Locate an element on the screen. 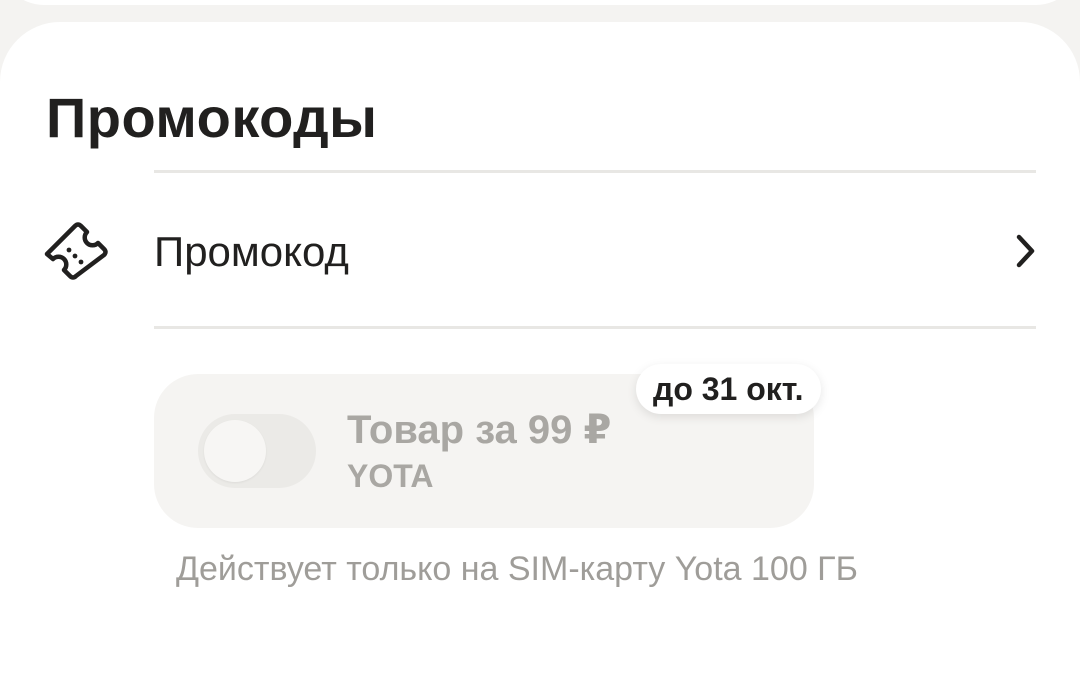 The height and width of the screenshot is (682, 1080). deadline-badge: до 31 окт. is located at coordinates (728, 389).